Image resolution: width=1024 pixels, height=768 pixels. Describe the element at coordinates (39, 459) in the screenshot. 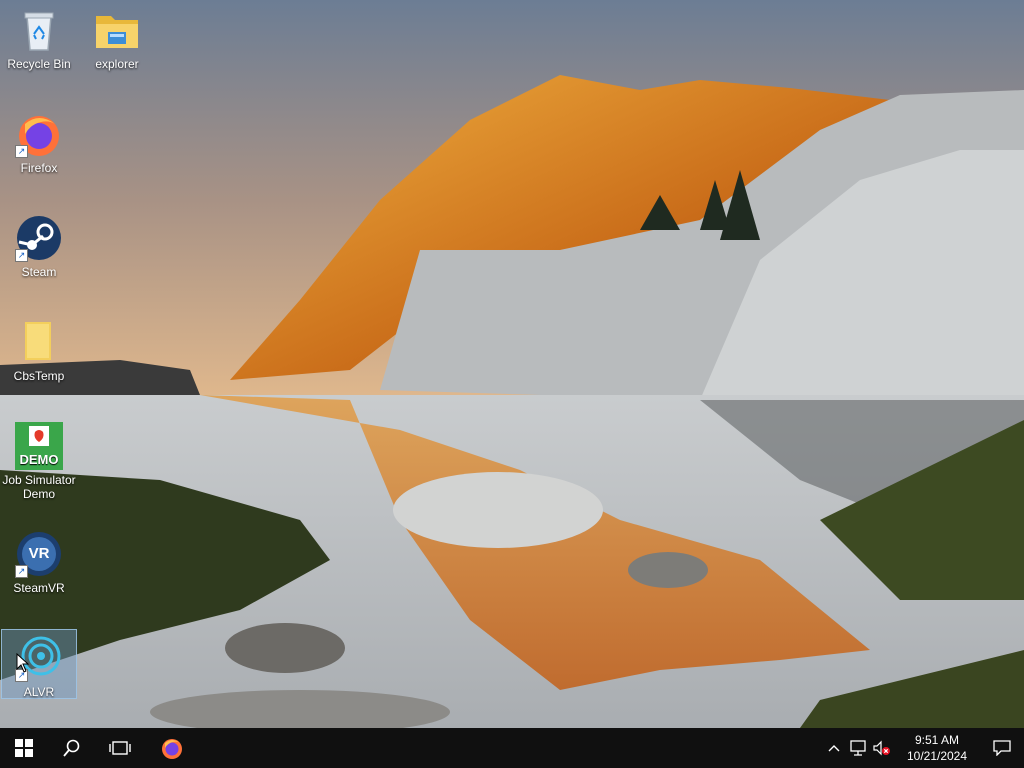

I see `job-simulator-logo-text: DEMO` at that location.